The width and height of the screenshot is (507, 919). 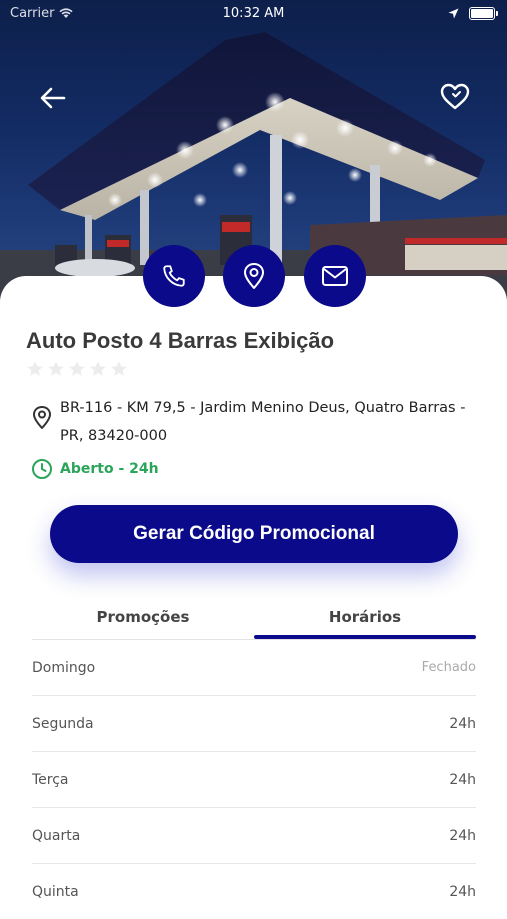 I want to click on rating-stars, so click(x=77, y=369).